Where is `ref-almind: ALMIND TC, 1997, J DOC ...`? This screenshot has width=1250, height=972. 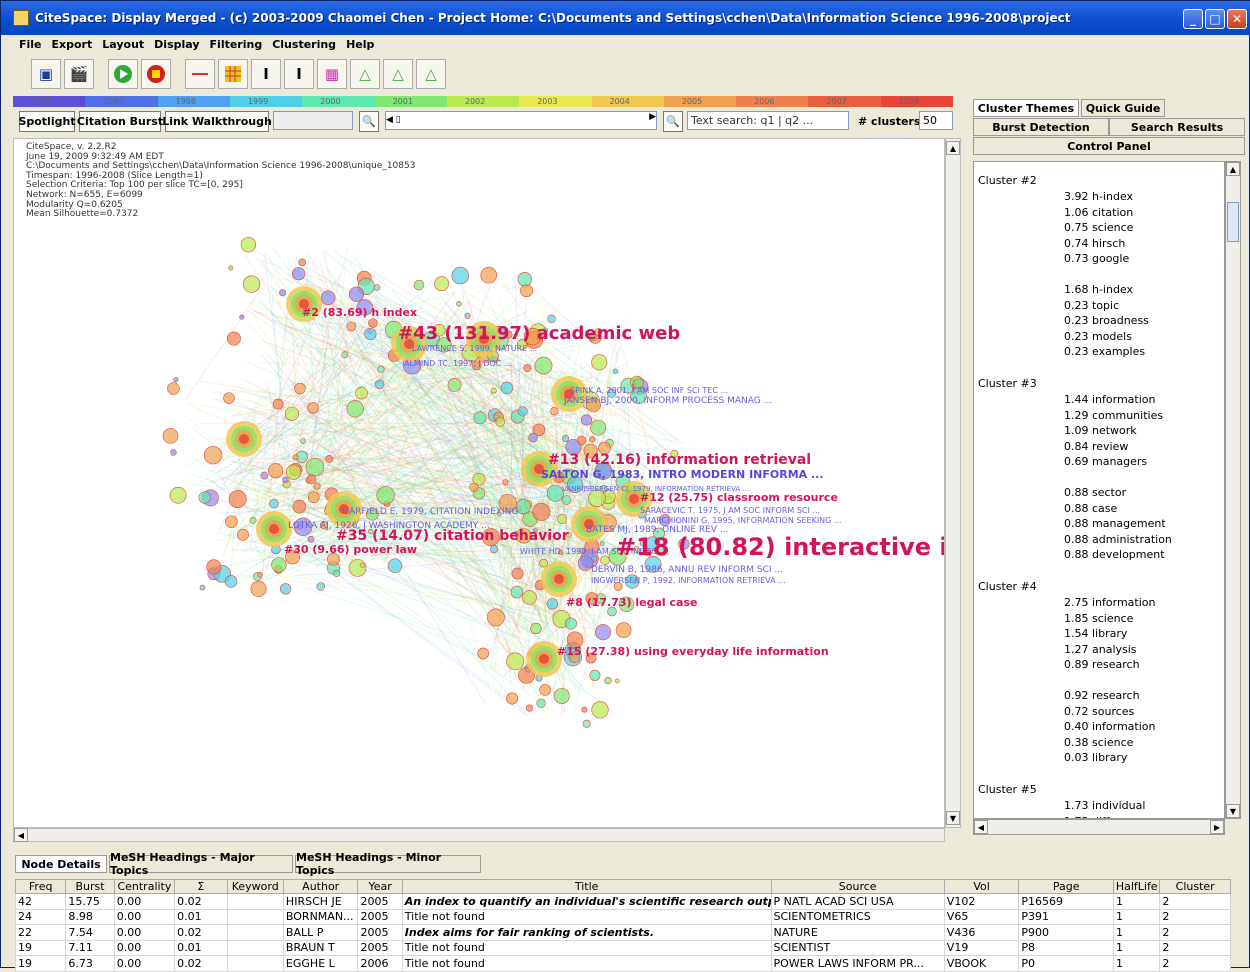 ref-almind: ALMIND TC, 1997, J DOC ... is located at coordinates (458, 363).